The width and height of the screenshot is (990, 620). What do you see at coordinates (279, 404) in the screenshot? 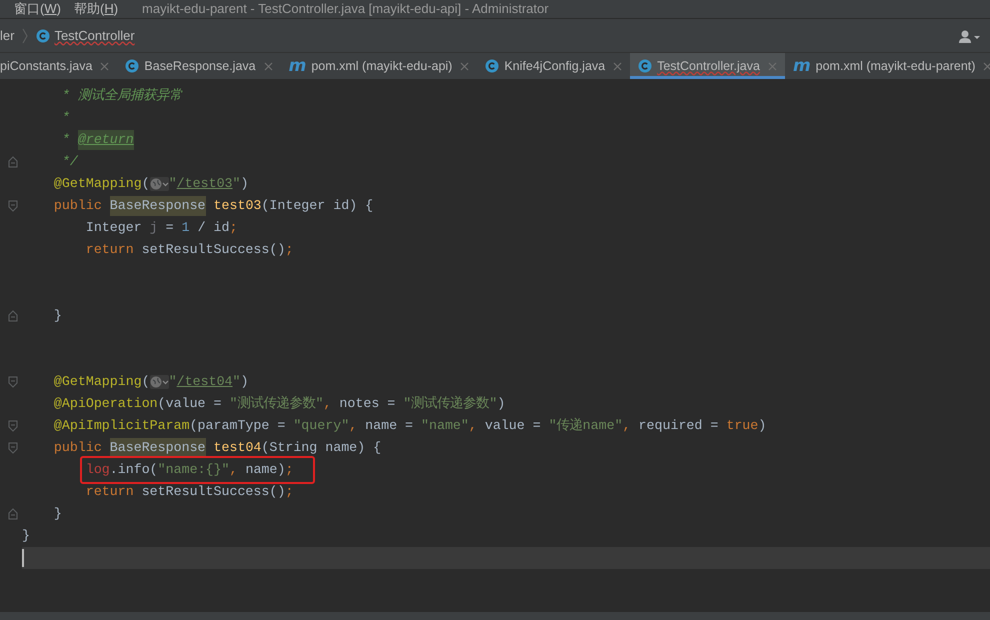
I see `code-line: @ApiOperation(value = "测试传递参数", notes = "测试传递参数")` at bounding box center [279, 404].